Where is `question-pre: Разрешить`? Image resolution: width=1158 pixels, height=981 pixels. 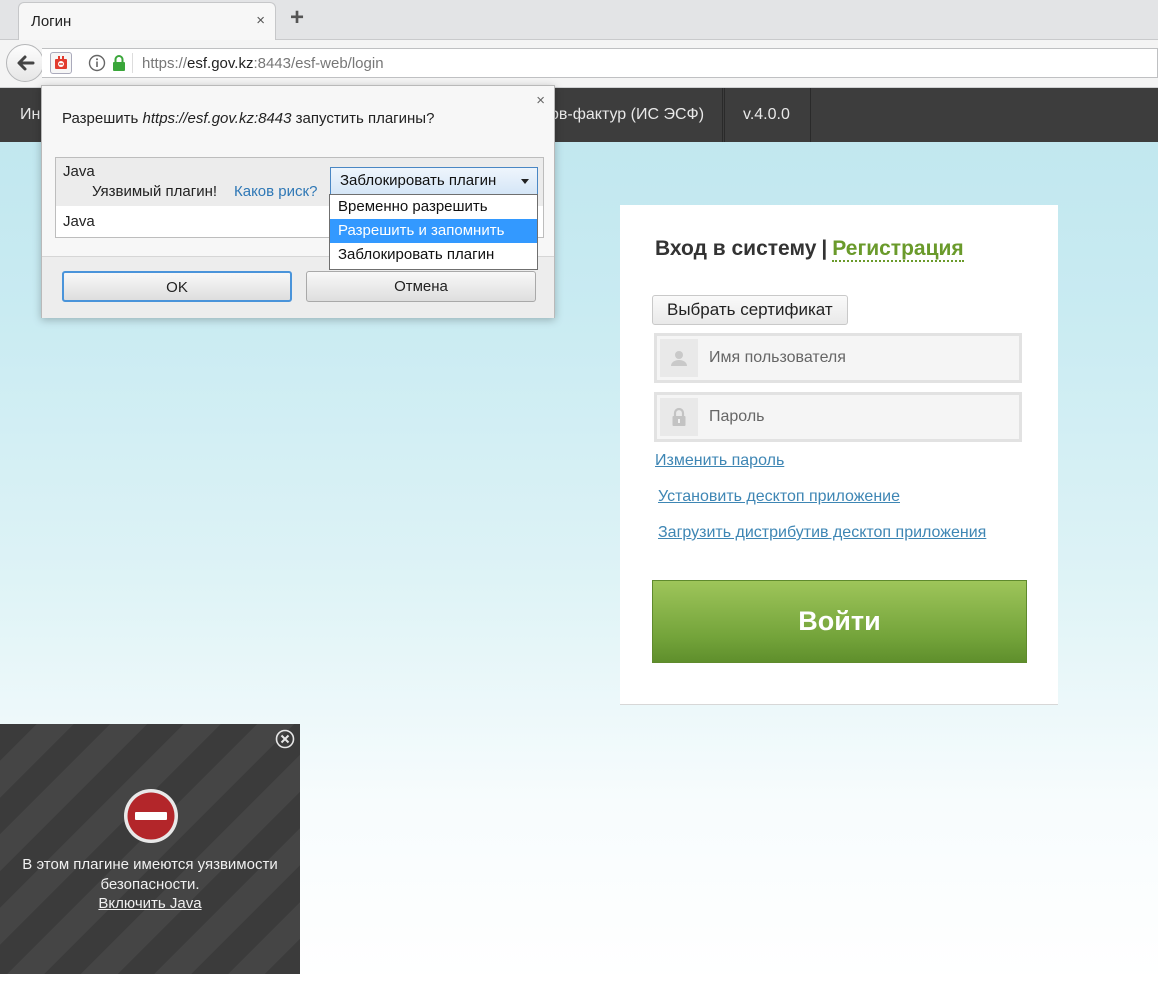 question-pre: Разрешить is located at coordinates (102, 118).